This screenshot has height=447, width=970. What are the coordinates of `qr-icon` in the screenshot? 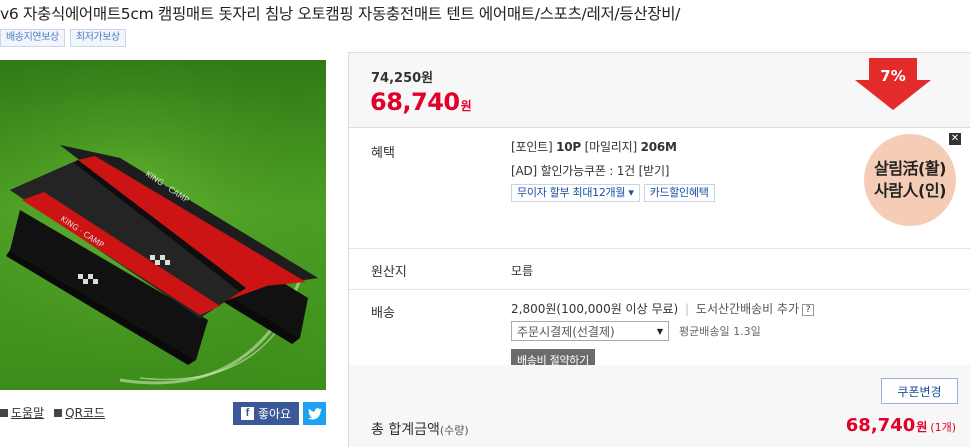 It's located at (58, 412).